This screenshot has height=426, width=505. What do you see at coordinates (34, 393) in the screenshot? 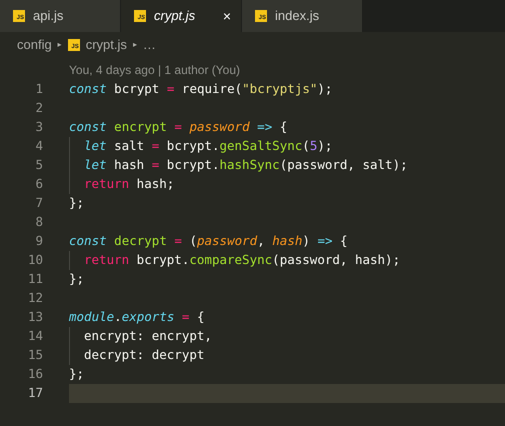
I see `line-number: 17` at bounding box center [34, 393].